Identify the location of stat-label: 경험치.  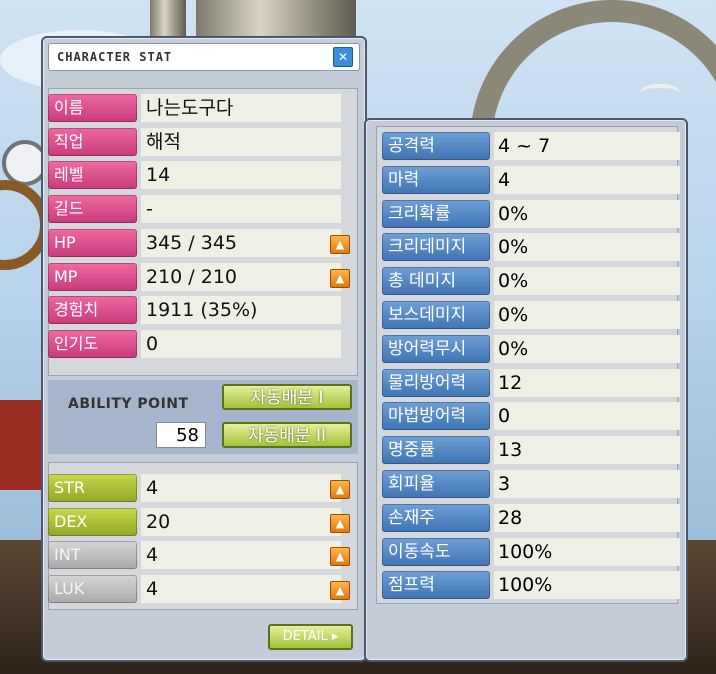
(92, 310).